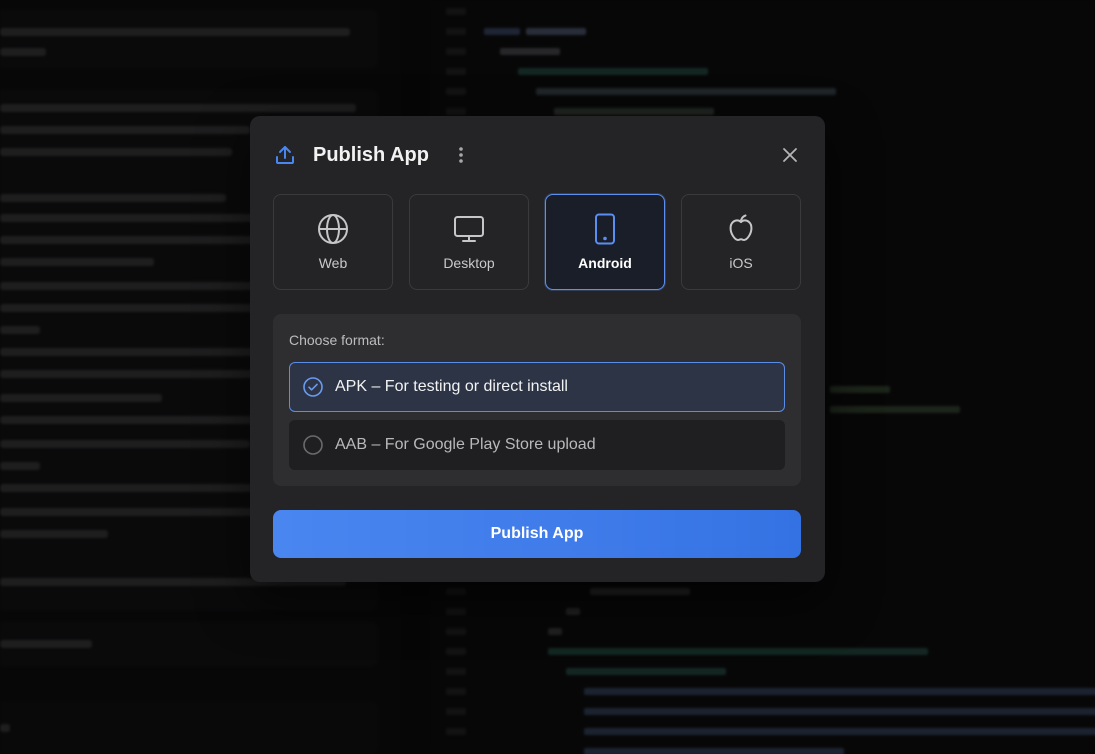  I want to click on platform-option-web: Web, so click(333, 242).